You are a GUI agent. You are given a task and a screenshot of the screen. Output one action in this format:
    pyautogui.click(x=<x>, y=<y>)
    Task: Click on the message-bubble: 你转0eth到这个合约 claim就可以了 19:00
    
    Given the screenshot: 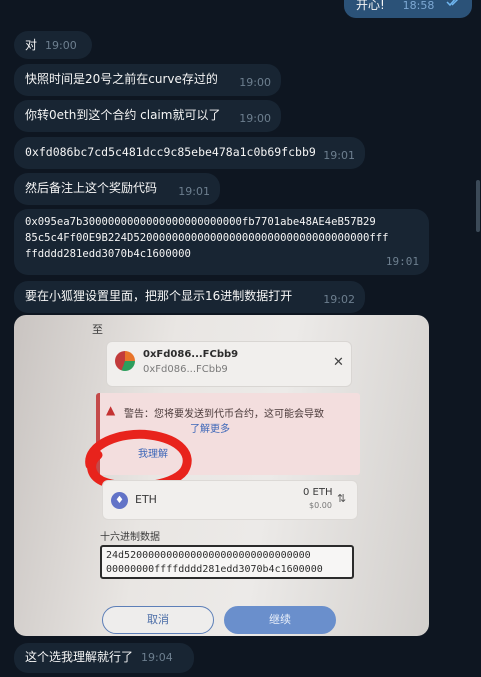 What is the action you would take?
    pyautogui.click(x=147, y=116)
    